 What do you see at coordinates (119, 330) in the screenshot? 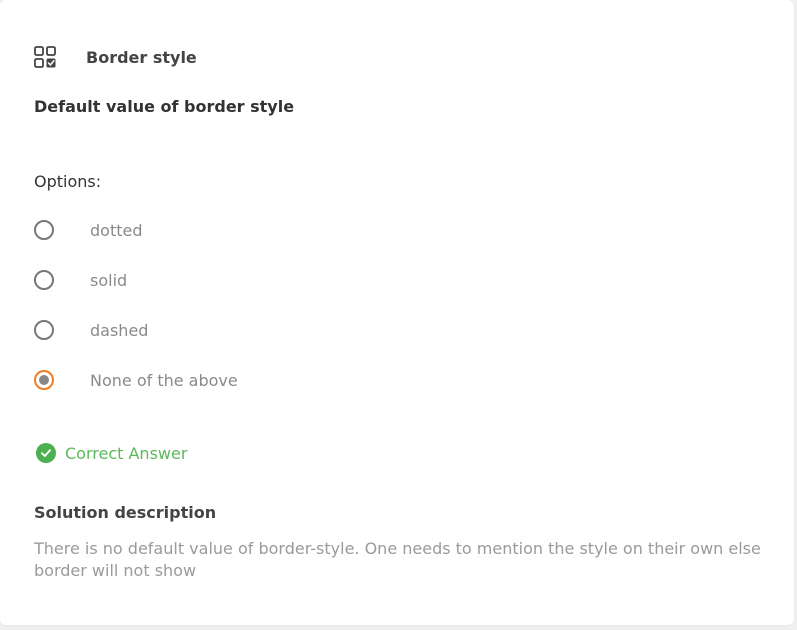
I see `option-label: dashed` at bounding box center [119, 330].